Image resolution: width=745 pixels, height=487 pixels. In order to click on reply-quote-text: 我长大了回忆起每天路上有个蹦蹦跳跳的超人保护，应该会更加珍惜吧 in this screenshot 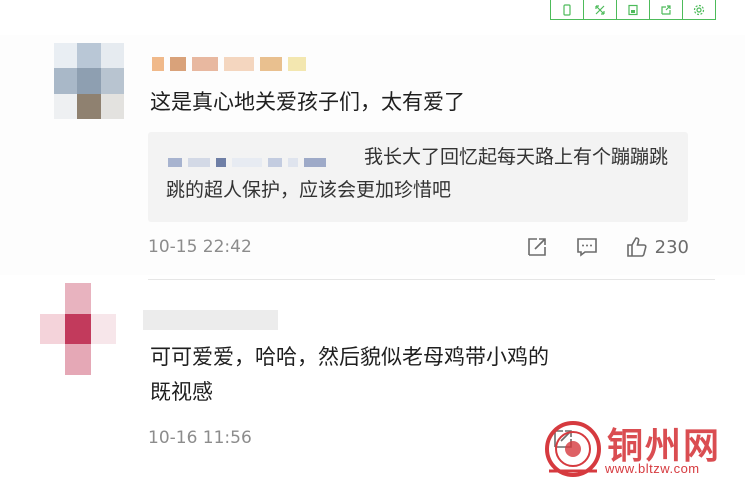, I will do `click(417, 173)`.